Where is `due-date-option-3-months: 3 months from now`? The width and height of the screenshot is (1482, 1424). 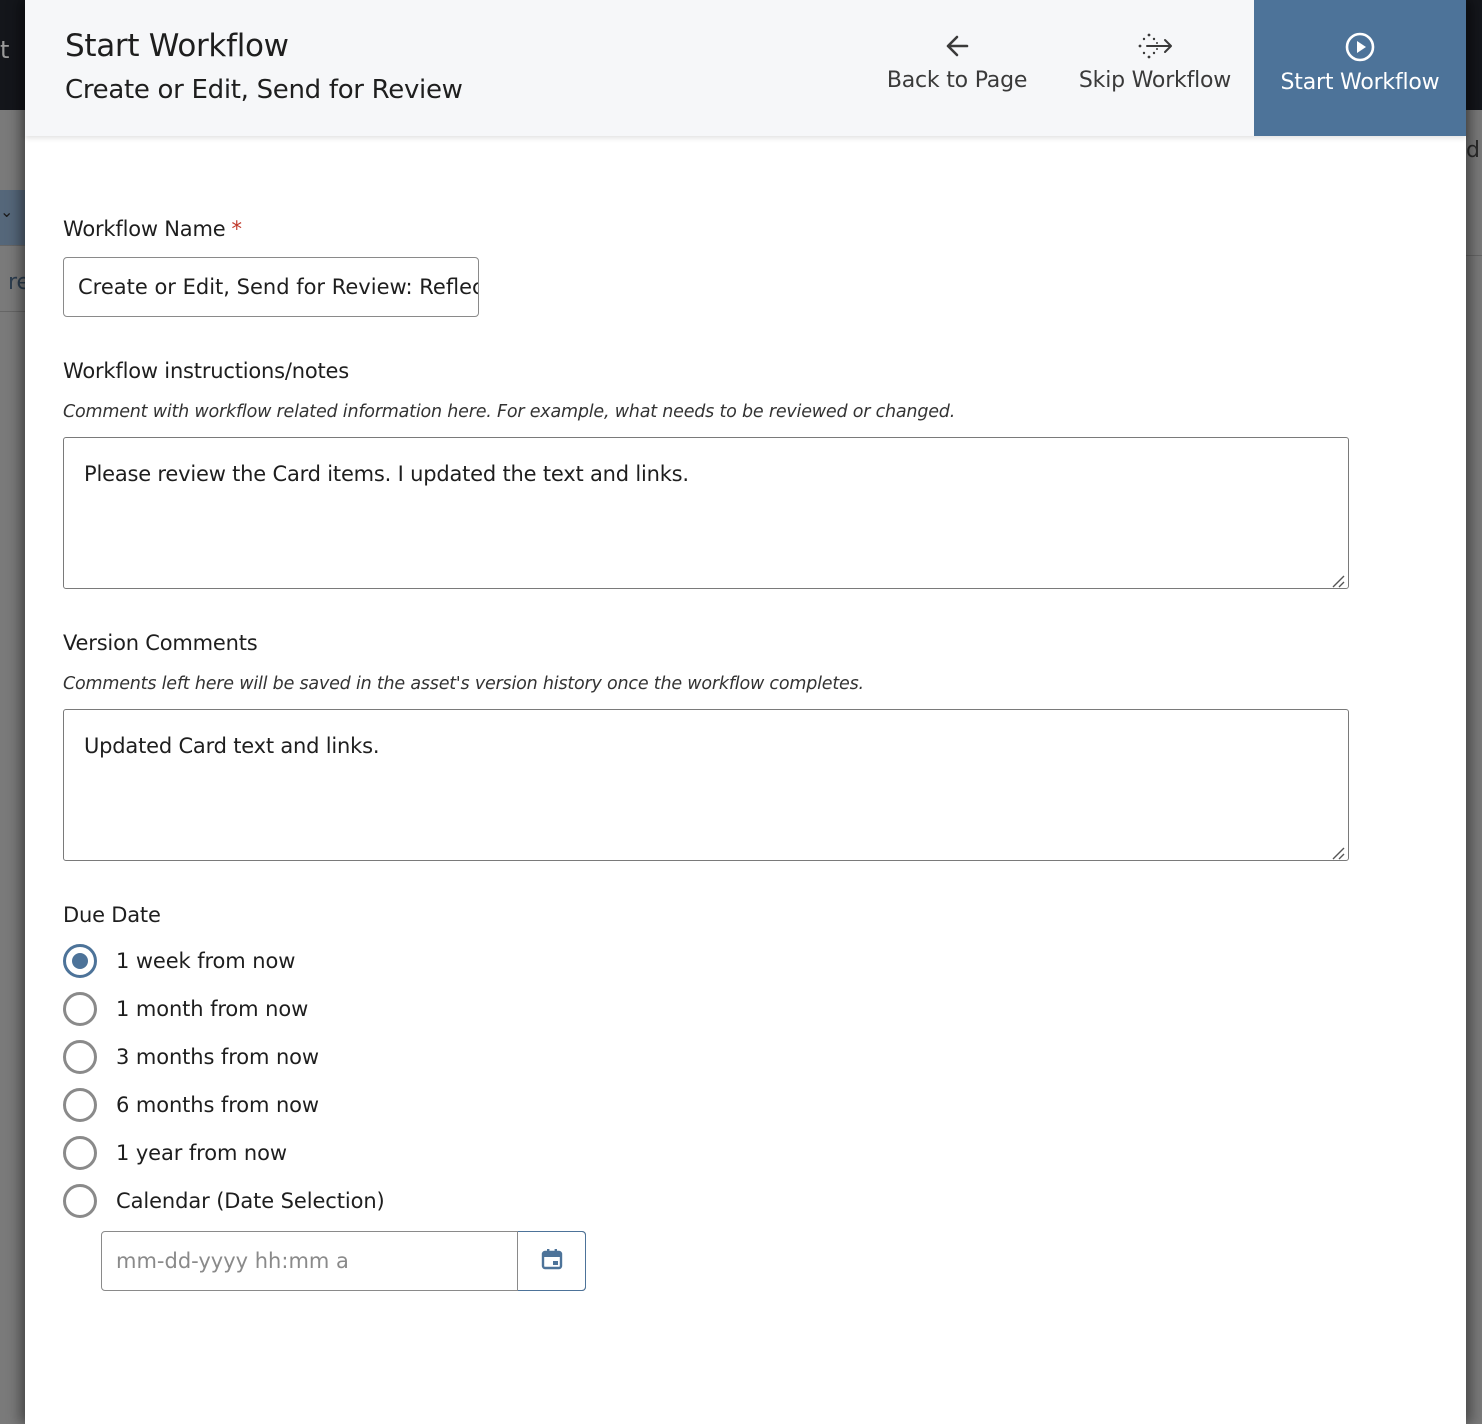 due-date-option-3-months: 3 months from now is located at coordinates (191, 1057).